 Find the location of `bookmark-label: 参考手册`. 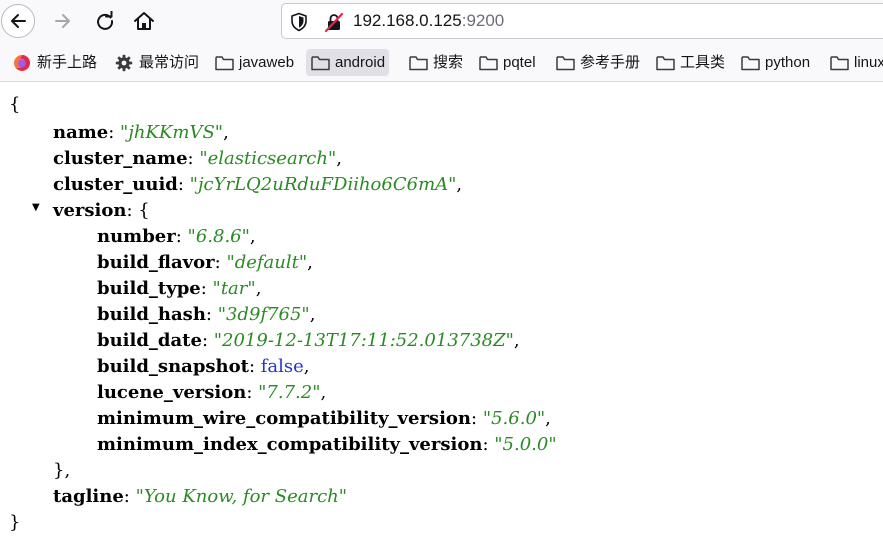

bookmark-label: 参考手册 is located at coordinates (610, 62).